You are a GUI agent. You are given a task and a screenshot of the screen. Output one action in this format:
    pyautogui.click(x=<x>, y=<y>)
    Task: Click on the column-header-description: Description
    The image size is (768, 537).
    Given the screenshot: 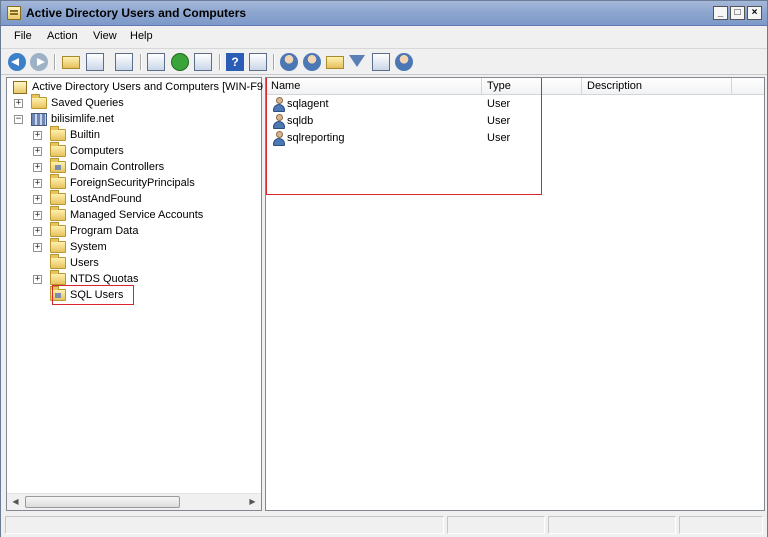 What is the action you would take?
    pyautogui.click(x=657, y=86)
    